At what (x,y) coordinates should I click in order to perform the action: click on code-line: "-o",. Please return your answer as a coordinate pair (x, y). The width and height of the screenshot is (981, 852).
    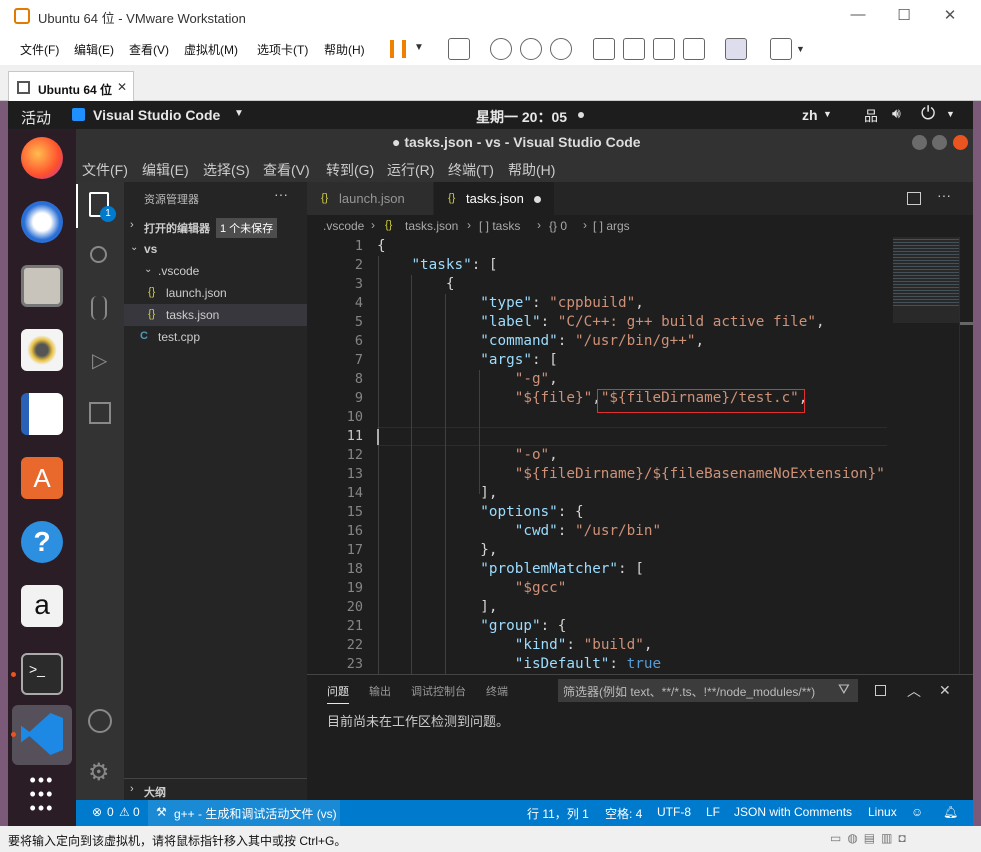
    Looking at the image, I should click on (631, 455).